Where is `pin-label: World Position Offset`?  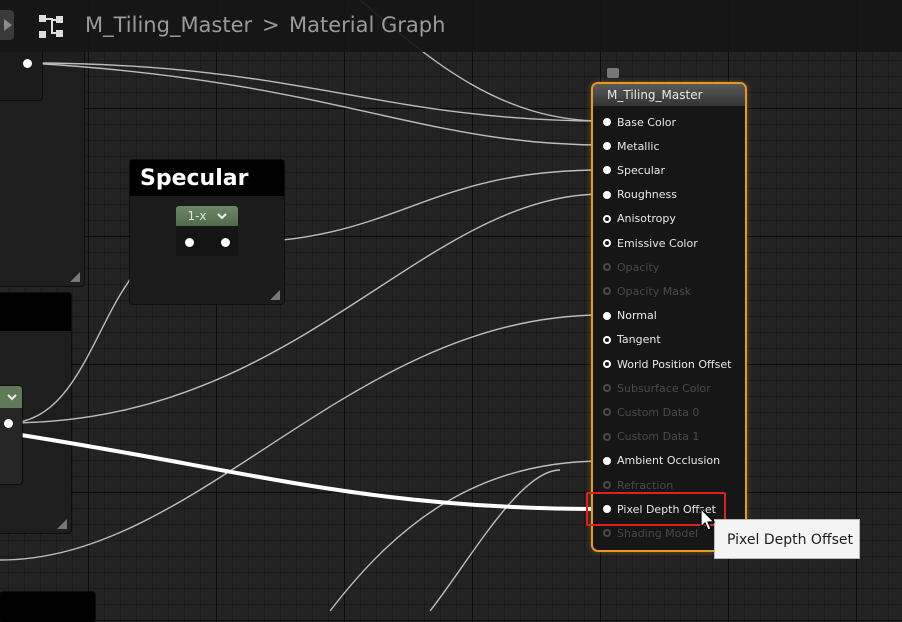 pin-label: World Position Offset is located at coordinates (674, 364).